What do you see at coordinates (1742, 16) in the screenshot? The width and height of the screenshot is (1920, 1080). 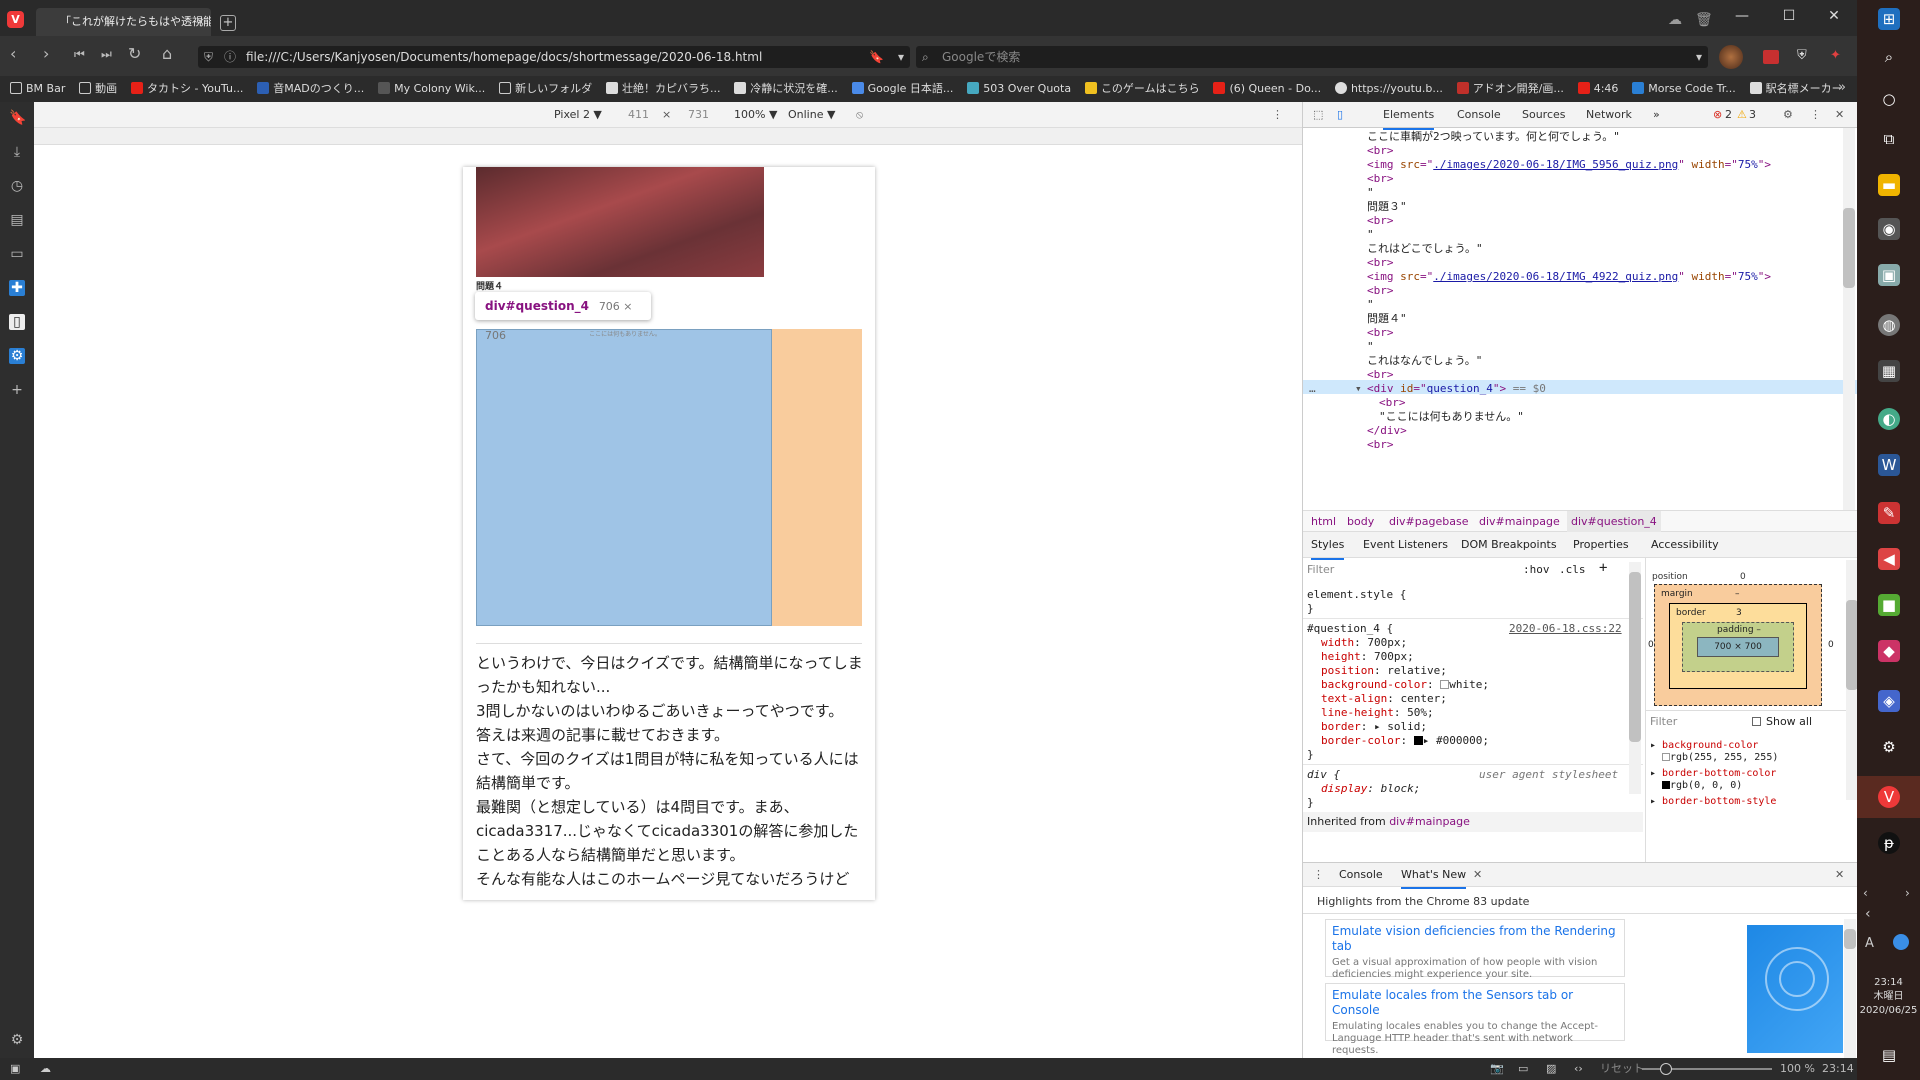 I see `minimize-button: —` at bounding box center [1742, 16].